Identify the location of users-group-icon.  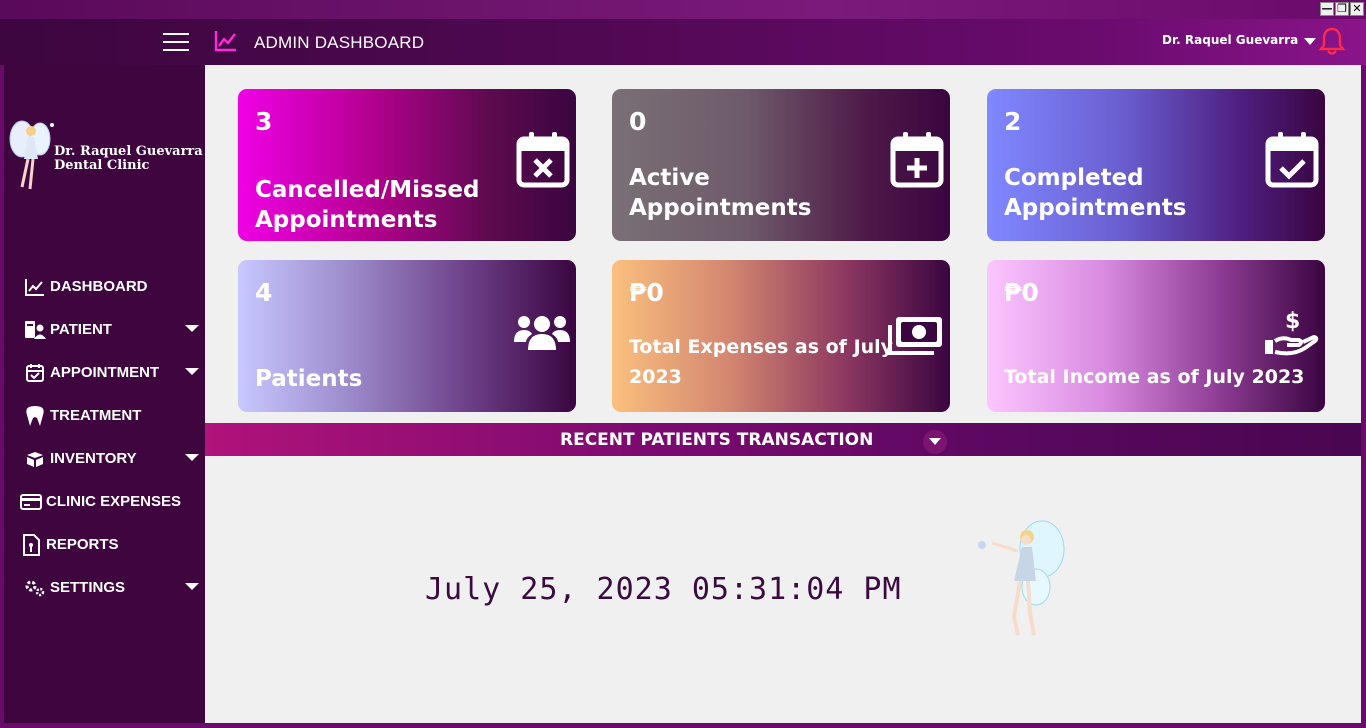
(542, 333).